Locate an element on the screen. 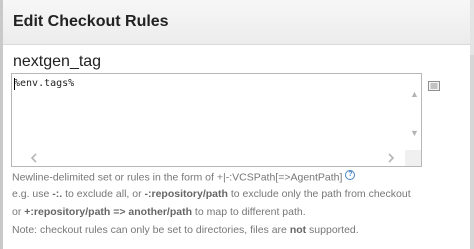 This screenshot has width=474, height=249. hint-text: to map to different path. is located at coordinates (249, 212).